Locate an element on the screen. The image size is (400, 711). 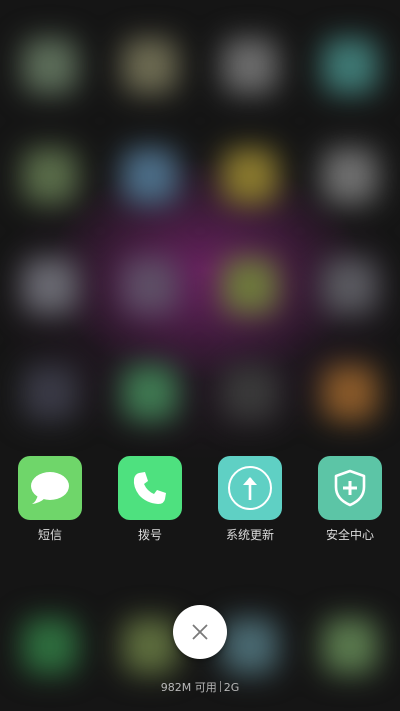
app-messages: 短信 is located at coordinates (50, 506).